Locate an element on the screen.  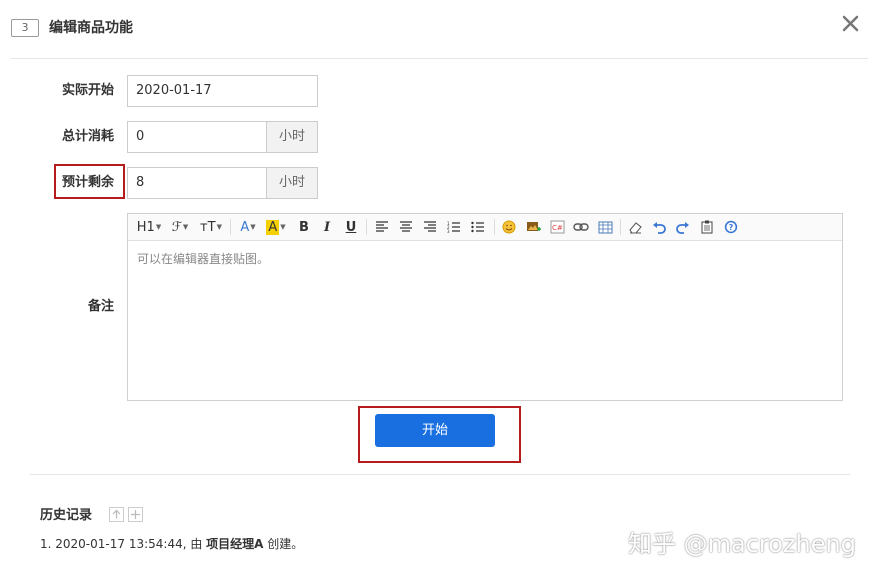
insert-code-button: C# is located at coordinates (557, 227).